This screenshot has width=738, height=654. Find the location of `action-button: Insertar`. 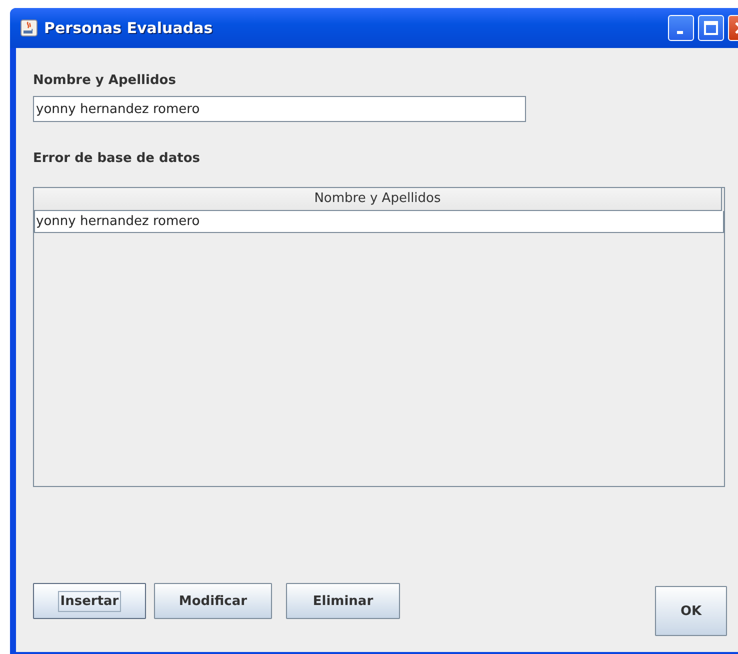

action-button: Insertar is located at coordinates (89, 601).